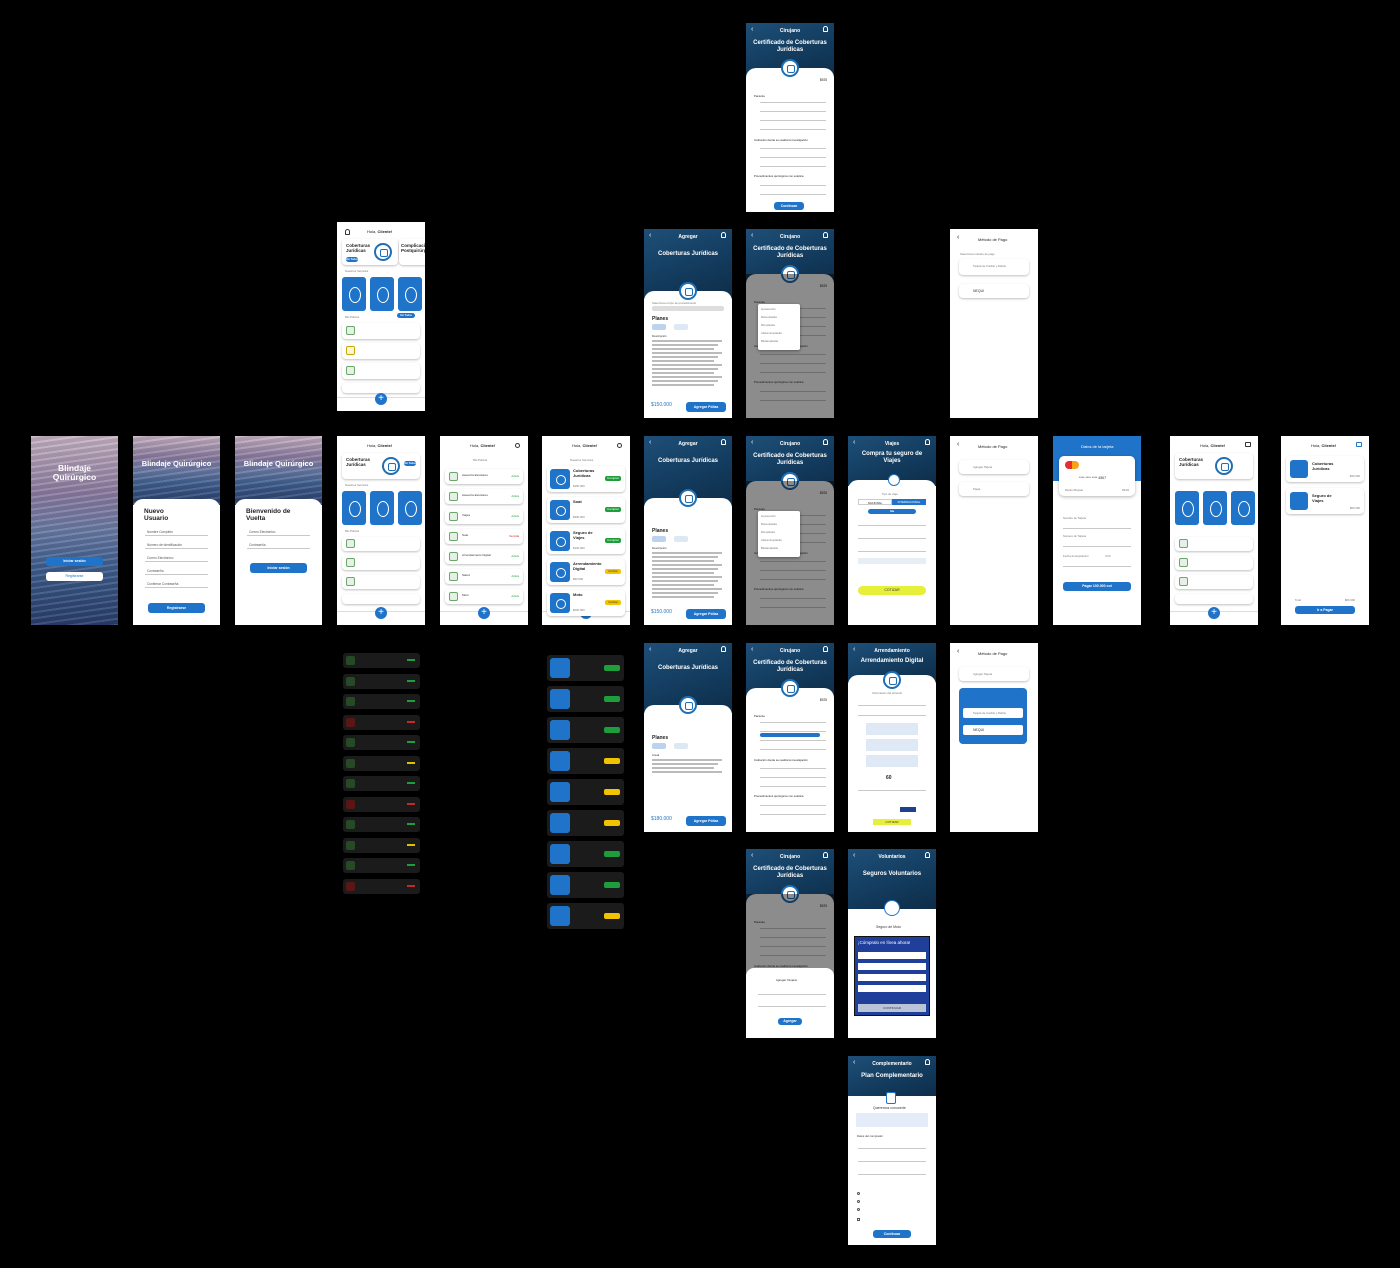 The width and height of the screenshot is (1400, 1268). Describe the element at coordinates (484, 536) in the screenshot. I see `policy-row: Soat Vencida` at that location.